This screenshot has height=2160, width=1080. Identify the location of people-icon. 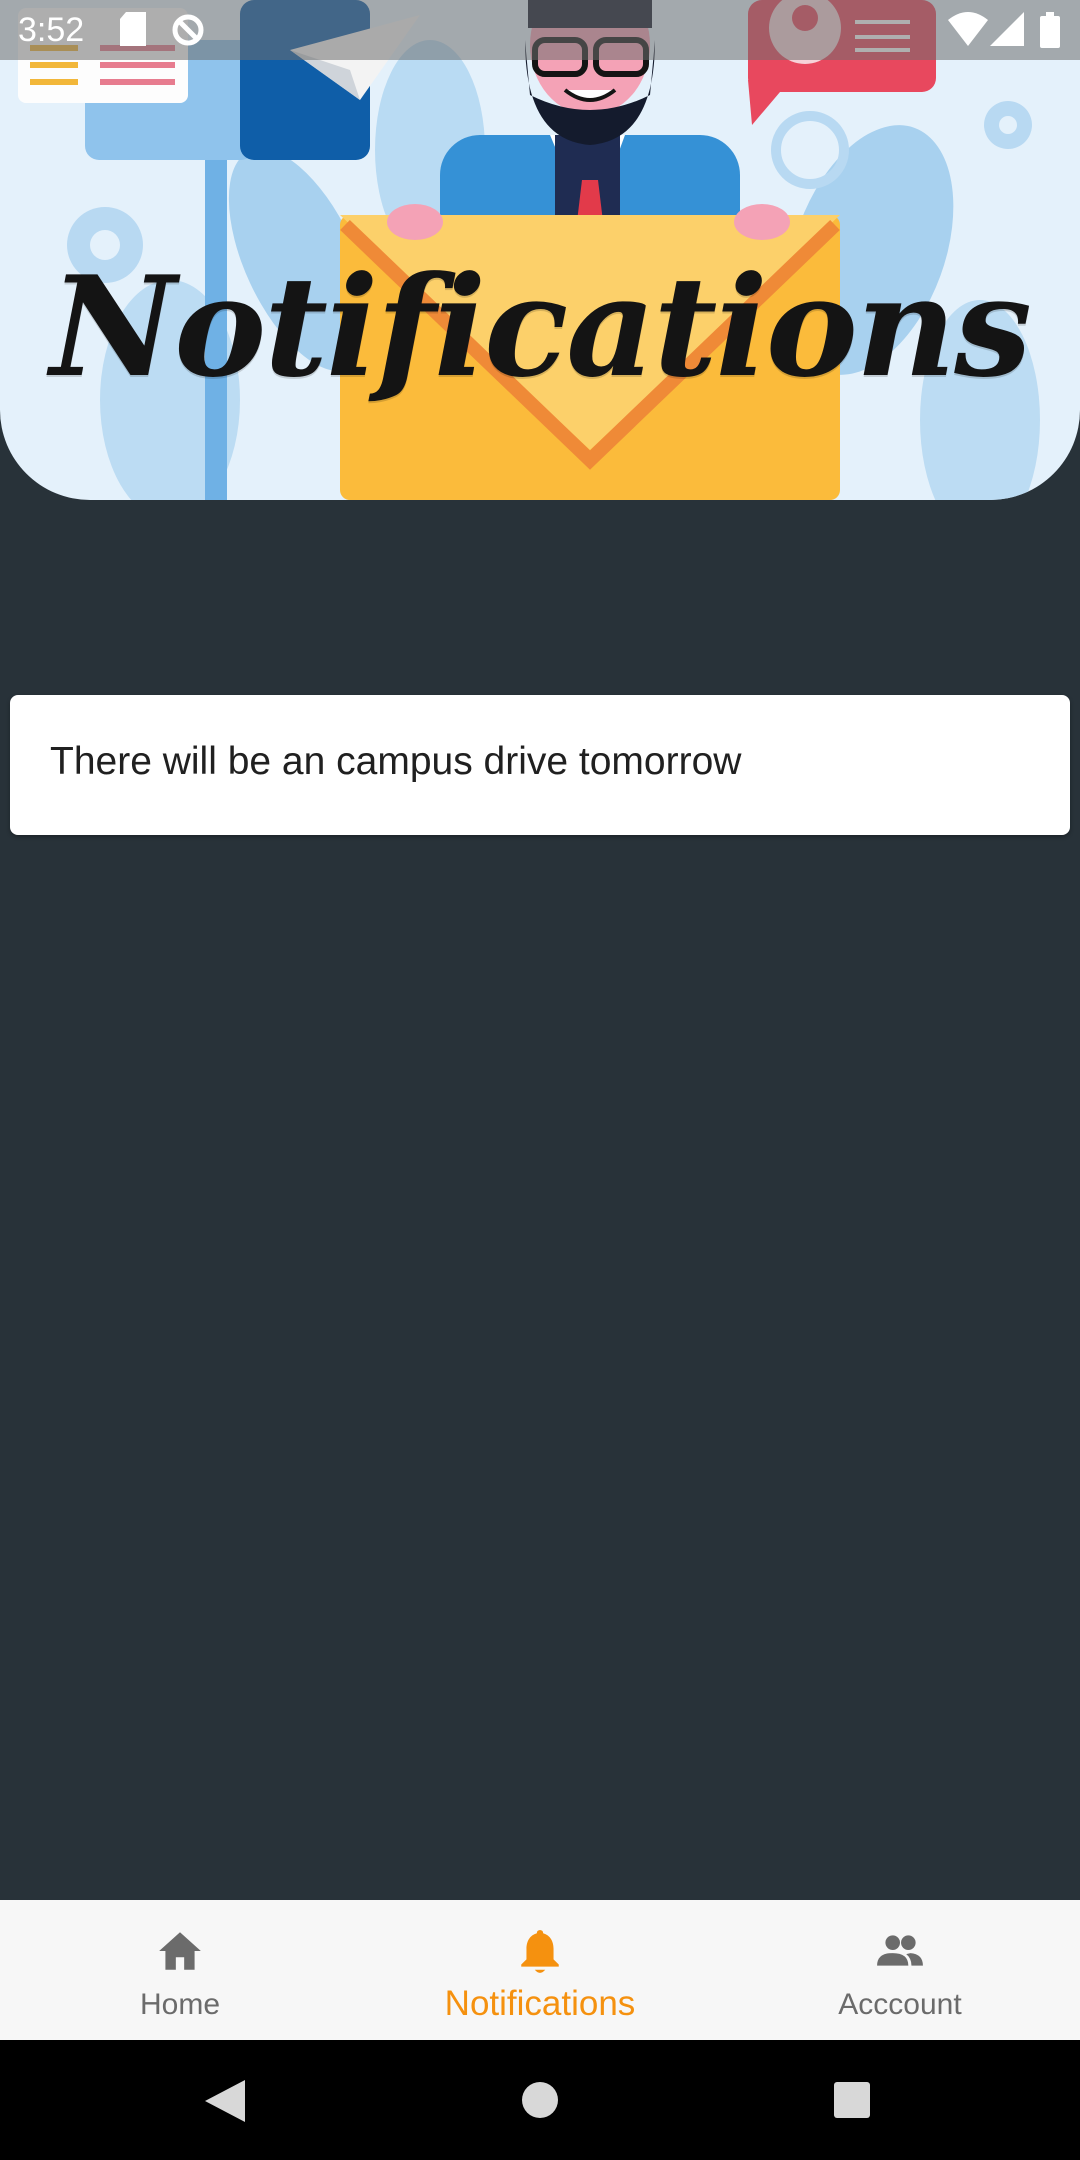
(900, 1950).